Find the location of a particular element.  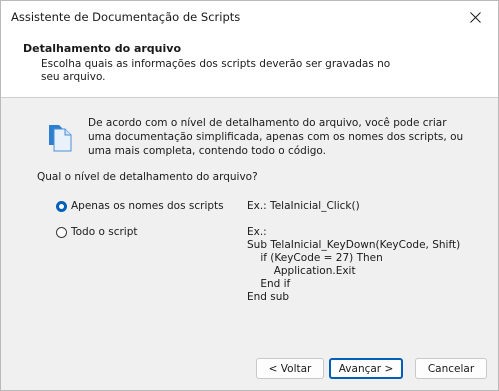

option-names-only: Apenas os nomes dos scripts is located at coordinates (140, 206).